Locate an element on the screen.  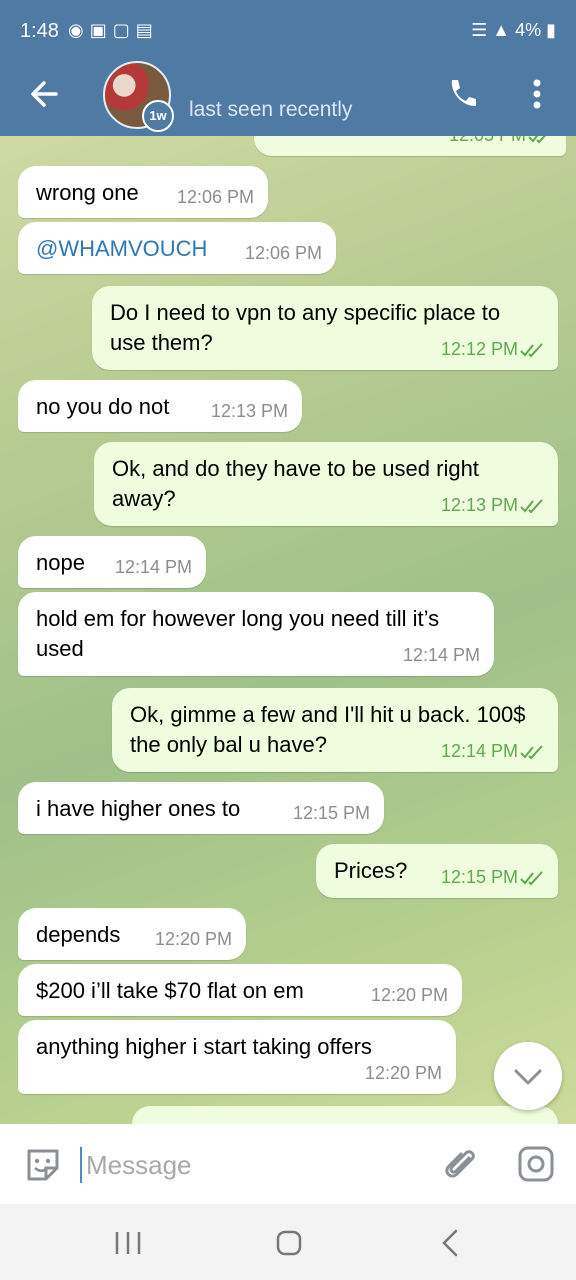
scroll-to-bottom-button is located at coordinates (528, 1076).